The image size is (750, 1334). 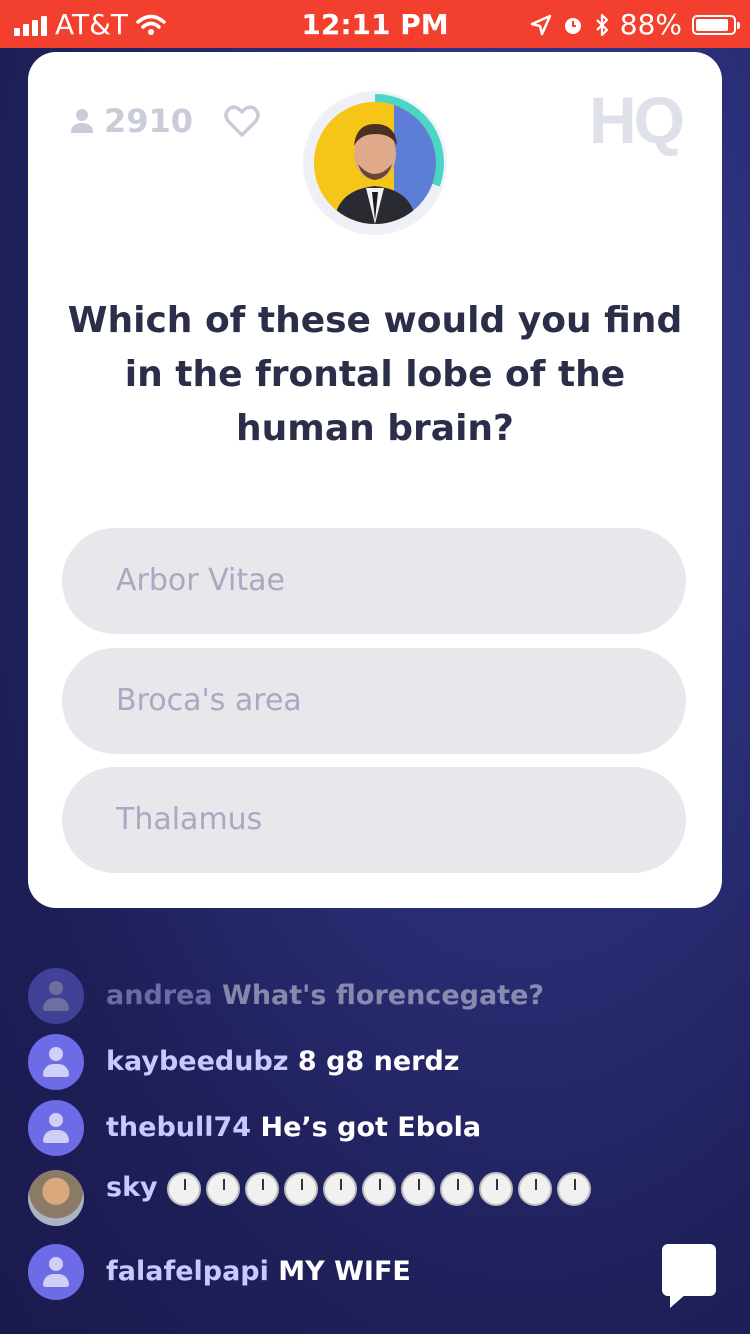 I want to click on viewer-count: 2910, so click(x=130, y=121).